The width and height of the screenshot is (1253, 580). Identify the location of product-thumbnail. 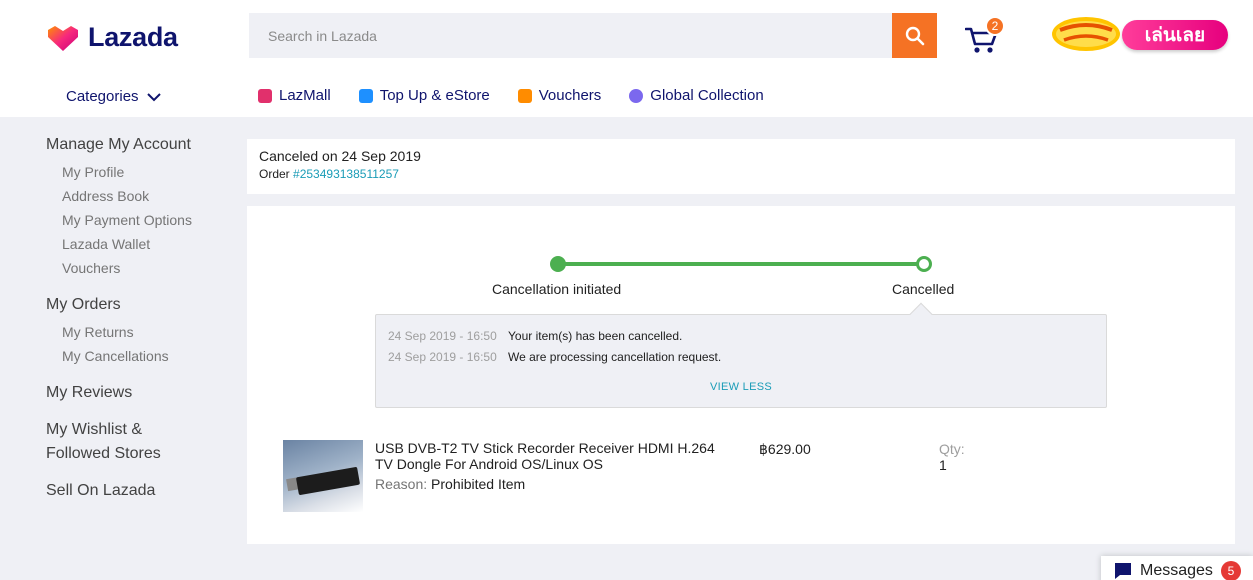
(323, 476).